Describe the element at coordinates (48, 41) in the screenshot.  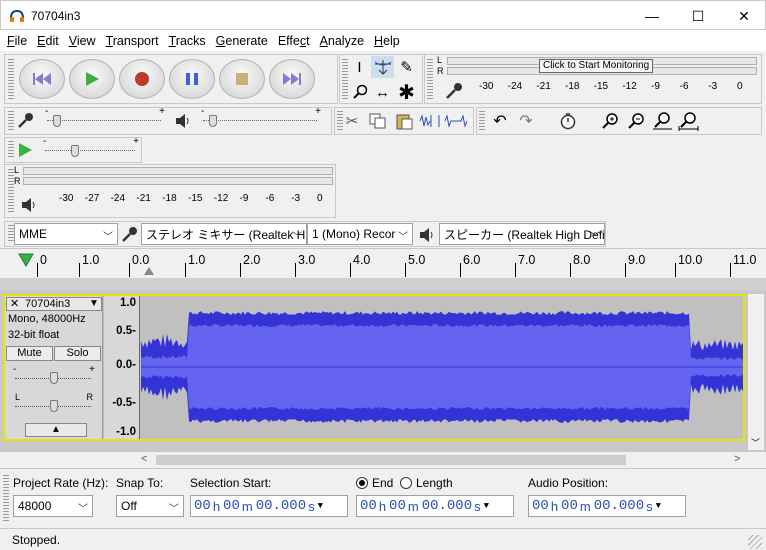
I see `menu-edit: Edit` at that location.